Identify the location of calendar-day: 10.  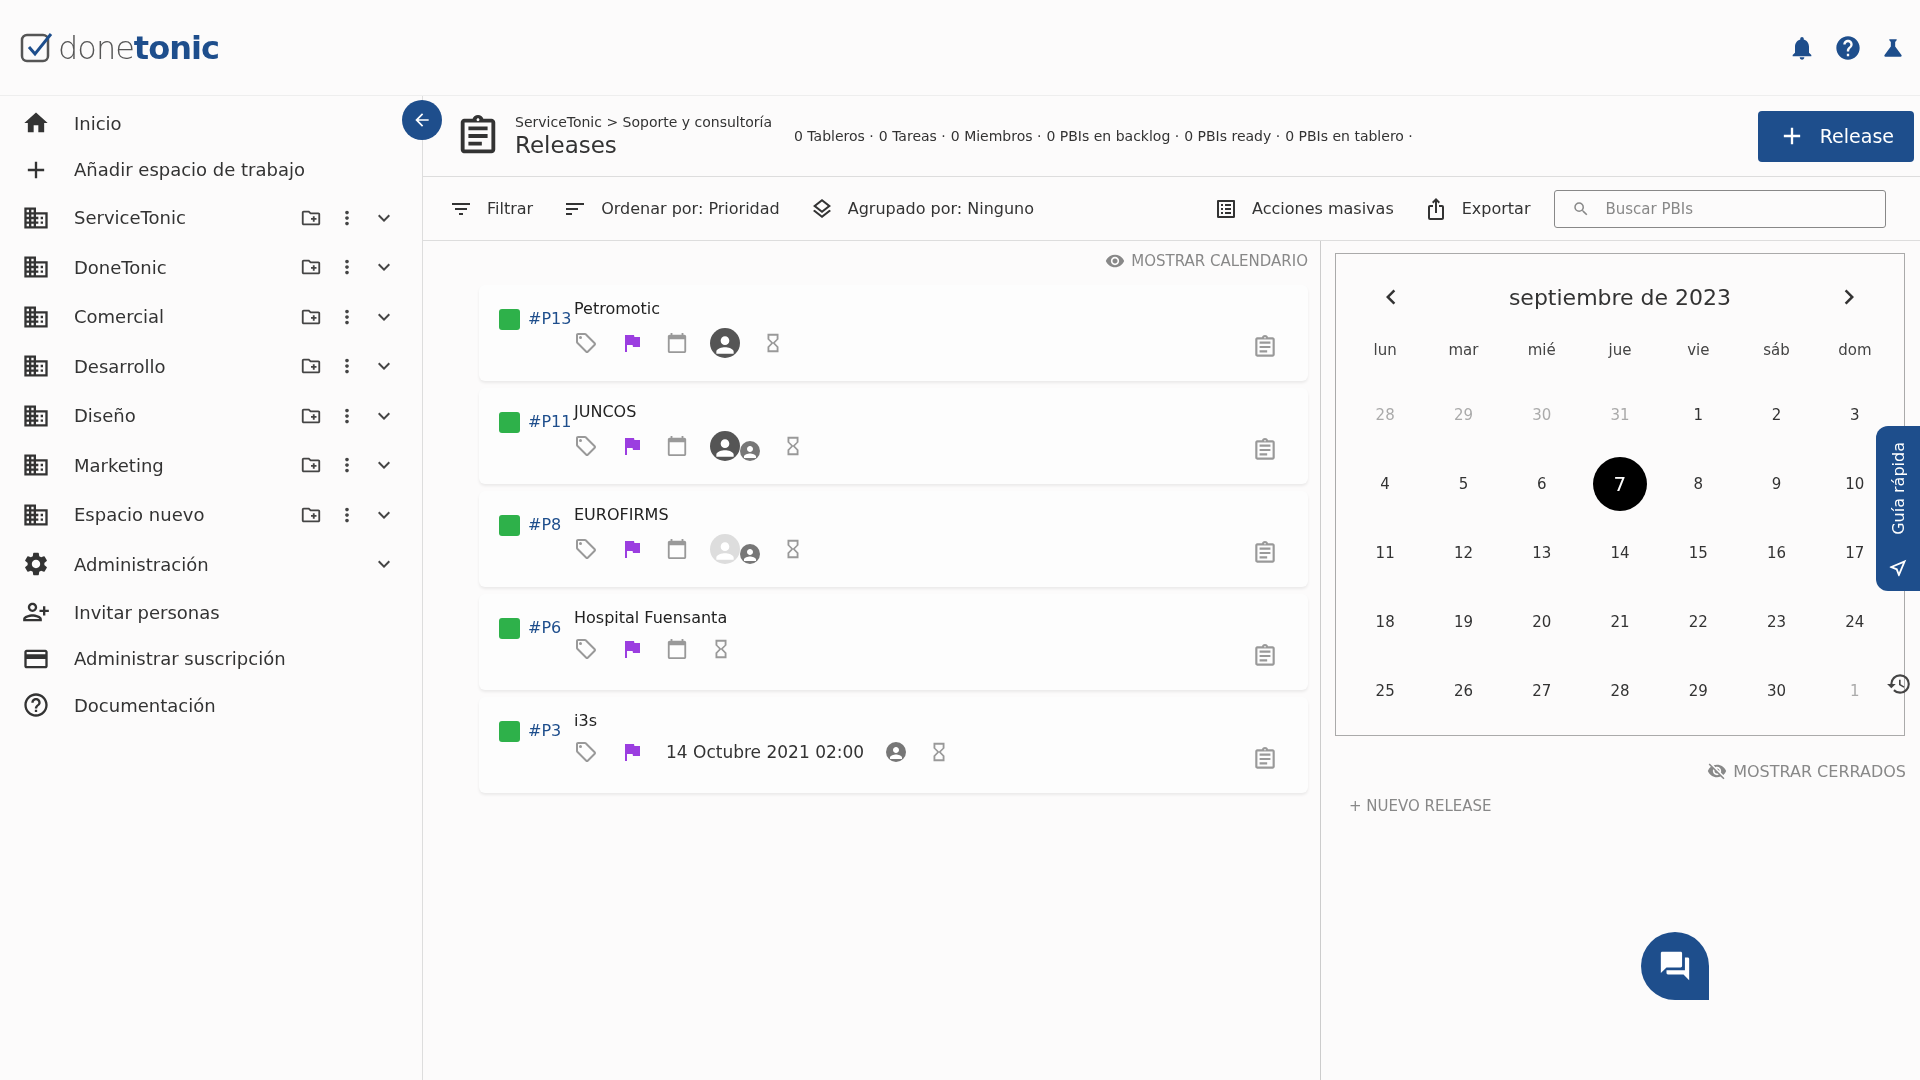
(1854, 483).